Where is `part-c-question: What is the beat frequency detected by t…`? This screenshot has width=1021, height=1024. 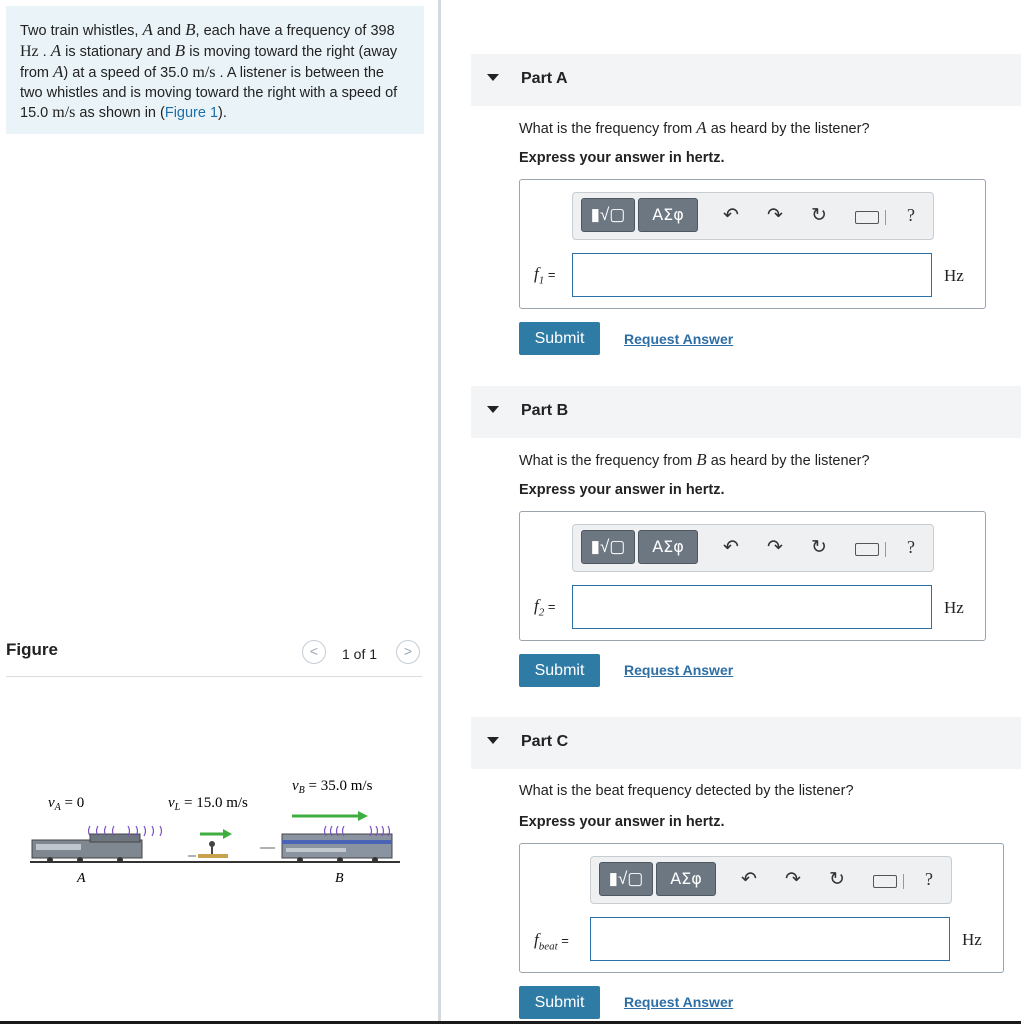 part-c-question: What is the beat frequency detected by t… is located at coordinates (686, 791).